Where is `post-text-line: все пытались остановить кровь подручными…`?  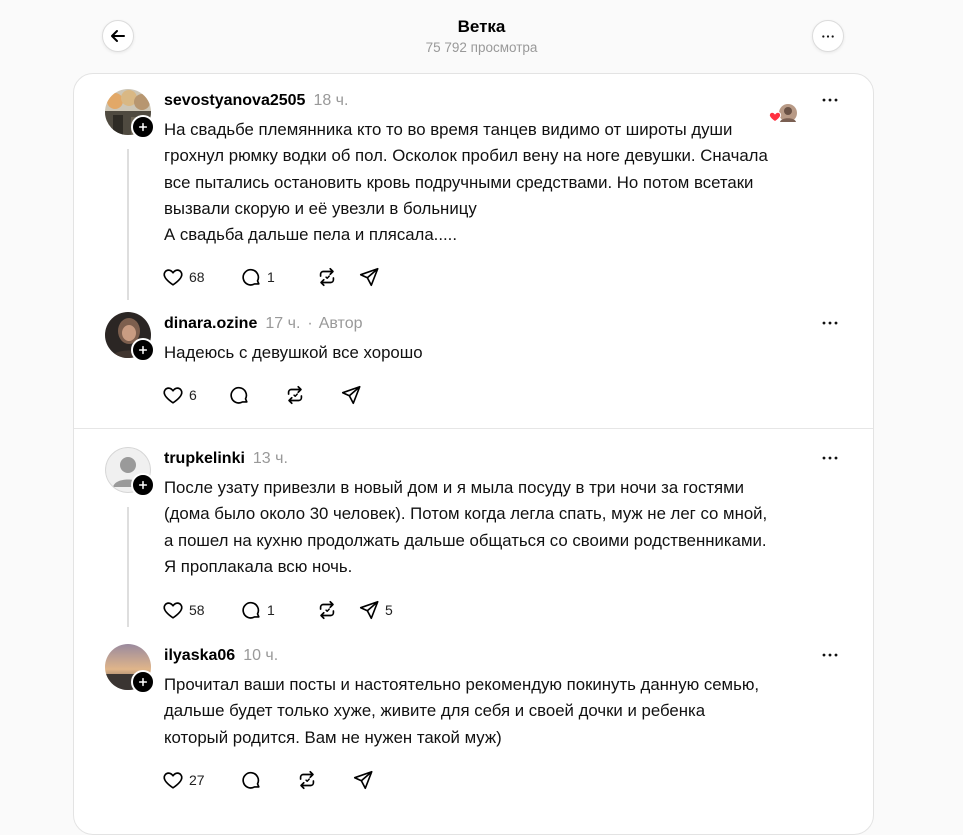 post-text-line: все пытались остановить кровь подручными… is located at coordinates (459, 182).